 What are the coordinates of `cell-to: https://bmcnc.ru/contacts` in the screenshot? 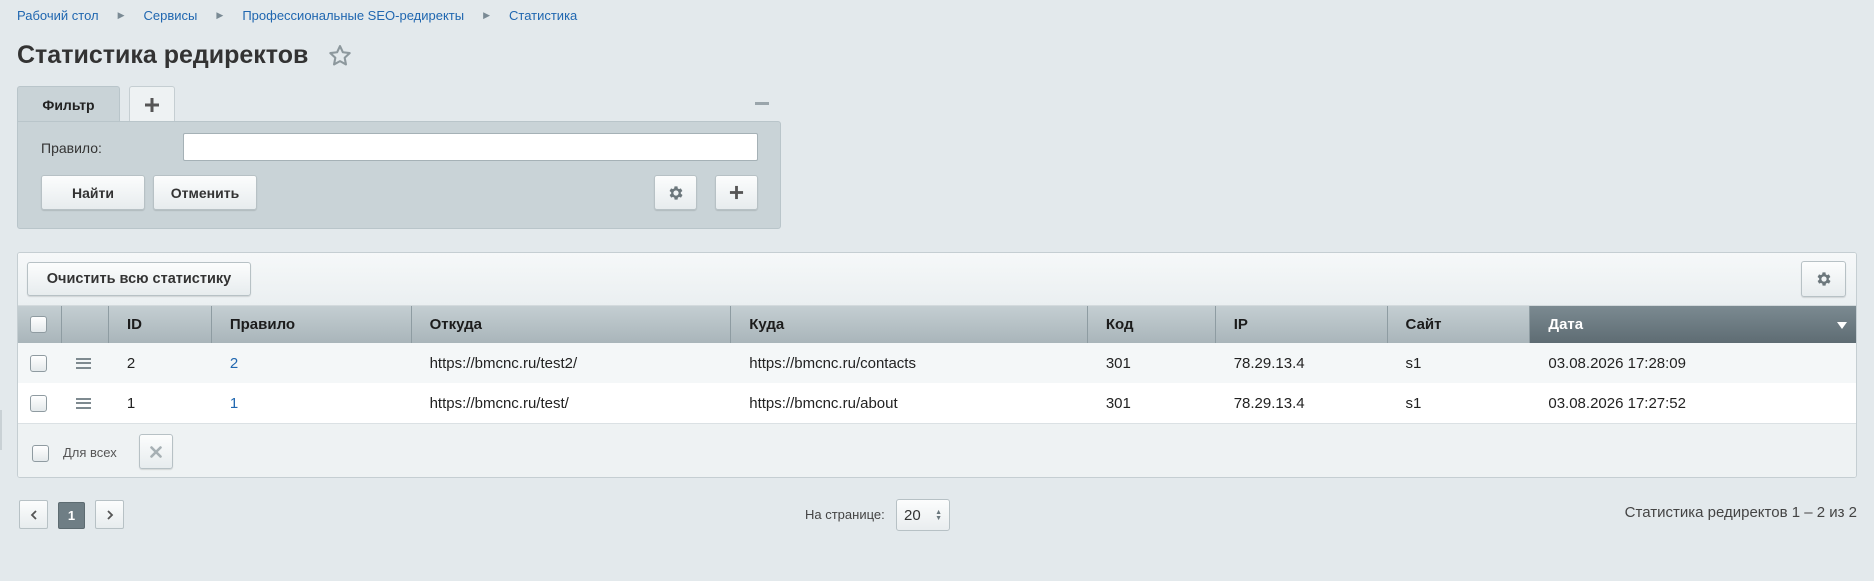 It's located at (832, 363).